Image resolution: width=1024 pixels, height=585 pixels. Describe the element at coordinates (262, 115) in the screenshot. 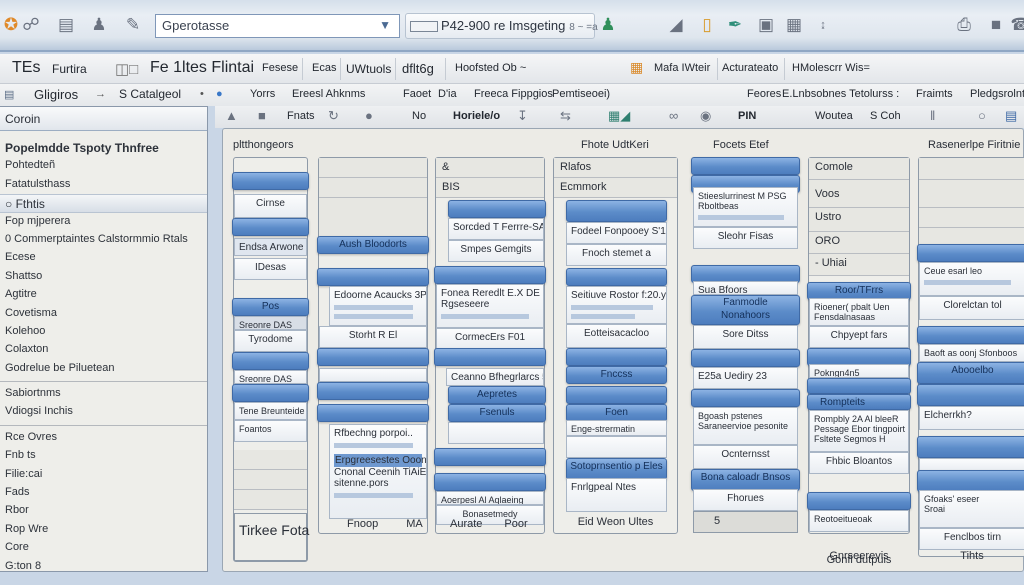

I see `folder-icon: ■` at that location.